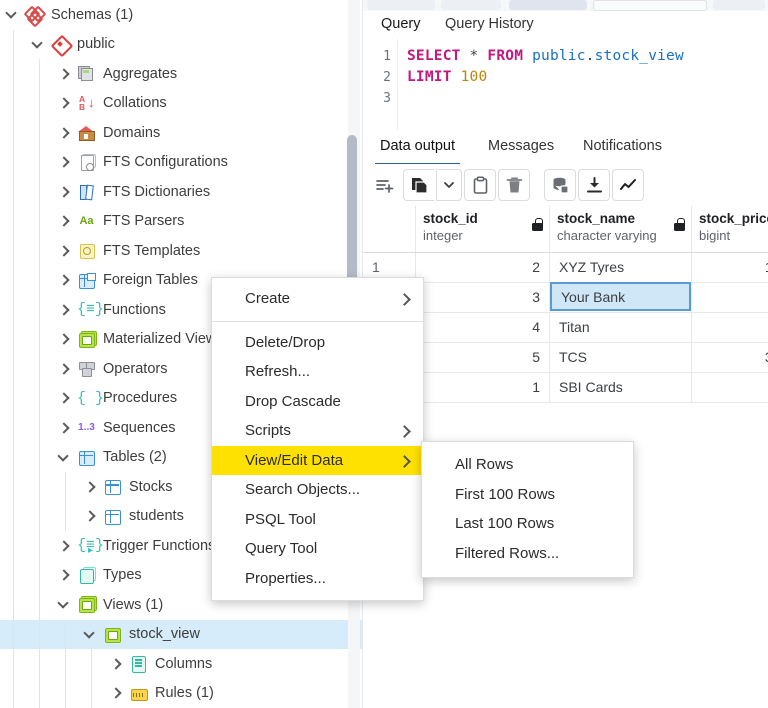 The height and width of the screenshot is (708, 768). Describe the element at coordinates (112, 516) in the screenshot. I see `table-icon` at that location.